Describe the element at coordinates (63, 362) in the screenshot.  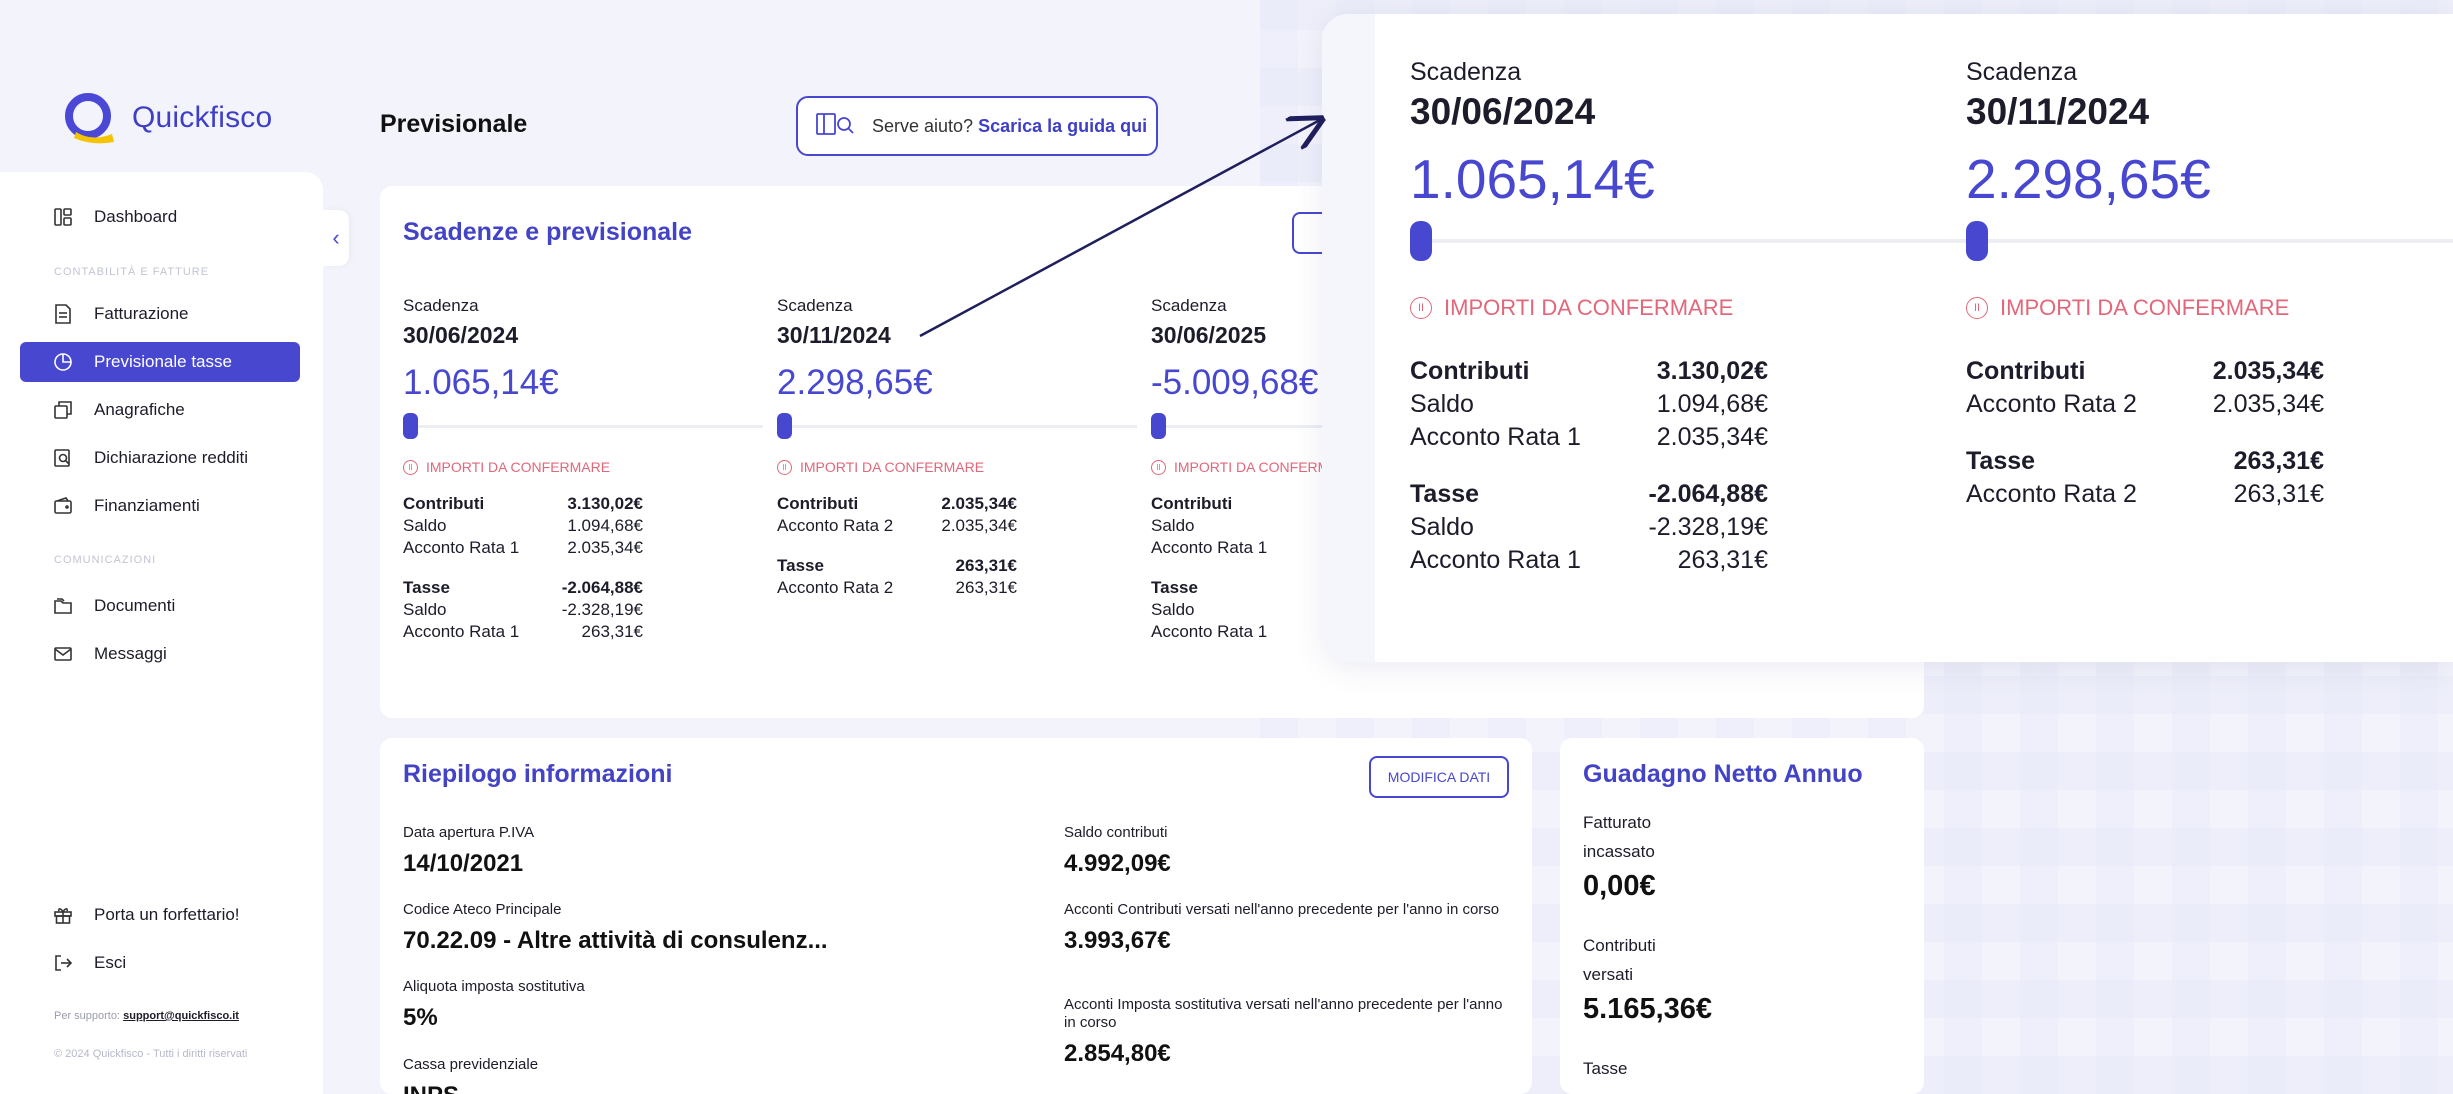
I see `pie-chart-icon` at that location.